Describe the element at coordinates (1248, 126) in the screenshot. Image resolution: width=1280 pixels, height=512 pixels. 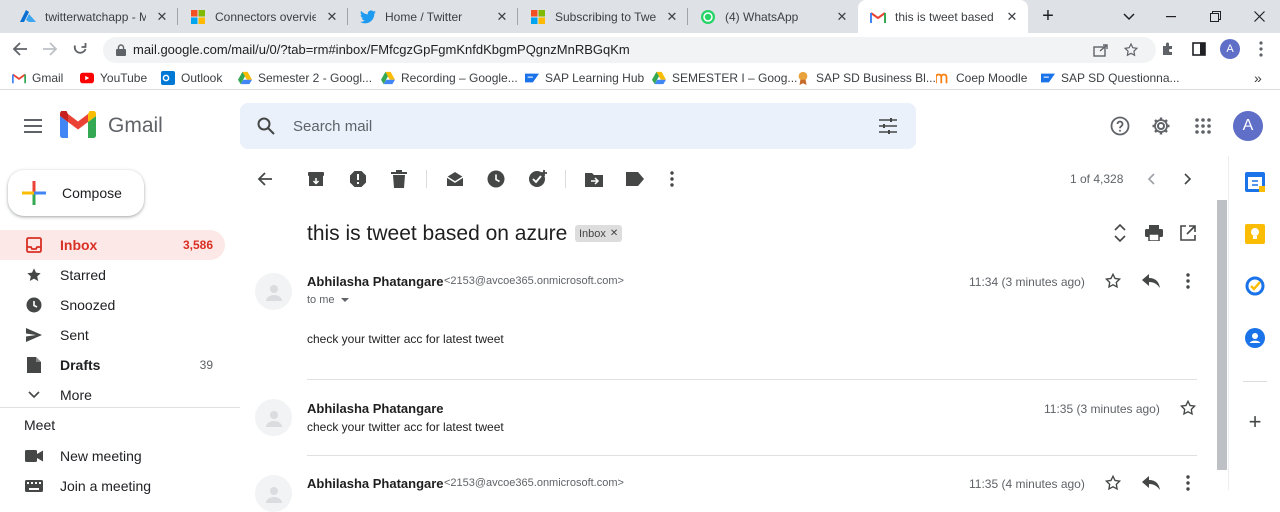
I see `account-avatar: A` at that location.